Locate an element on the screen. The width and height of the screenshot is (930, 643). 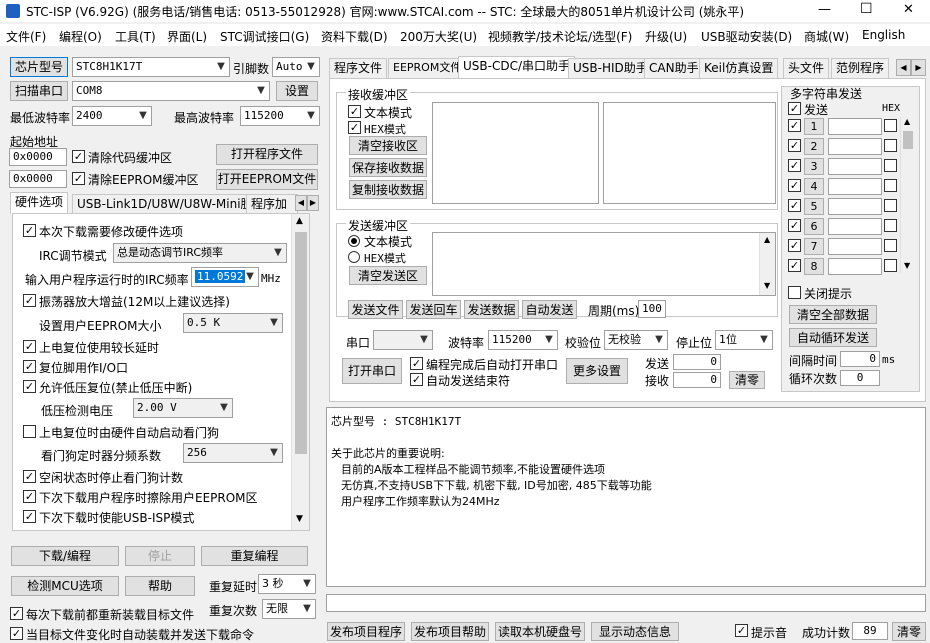
menu-english: English is located at coordinates (883, 35).